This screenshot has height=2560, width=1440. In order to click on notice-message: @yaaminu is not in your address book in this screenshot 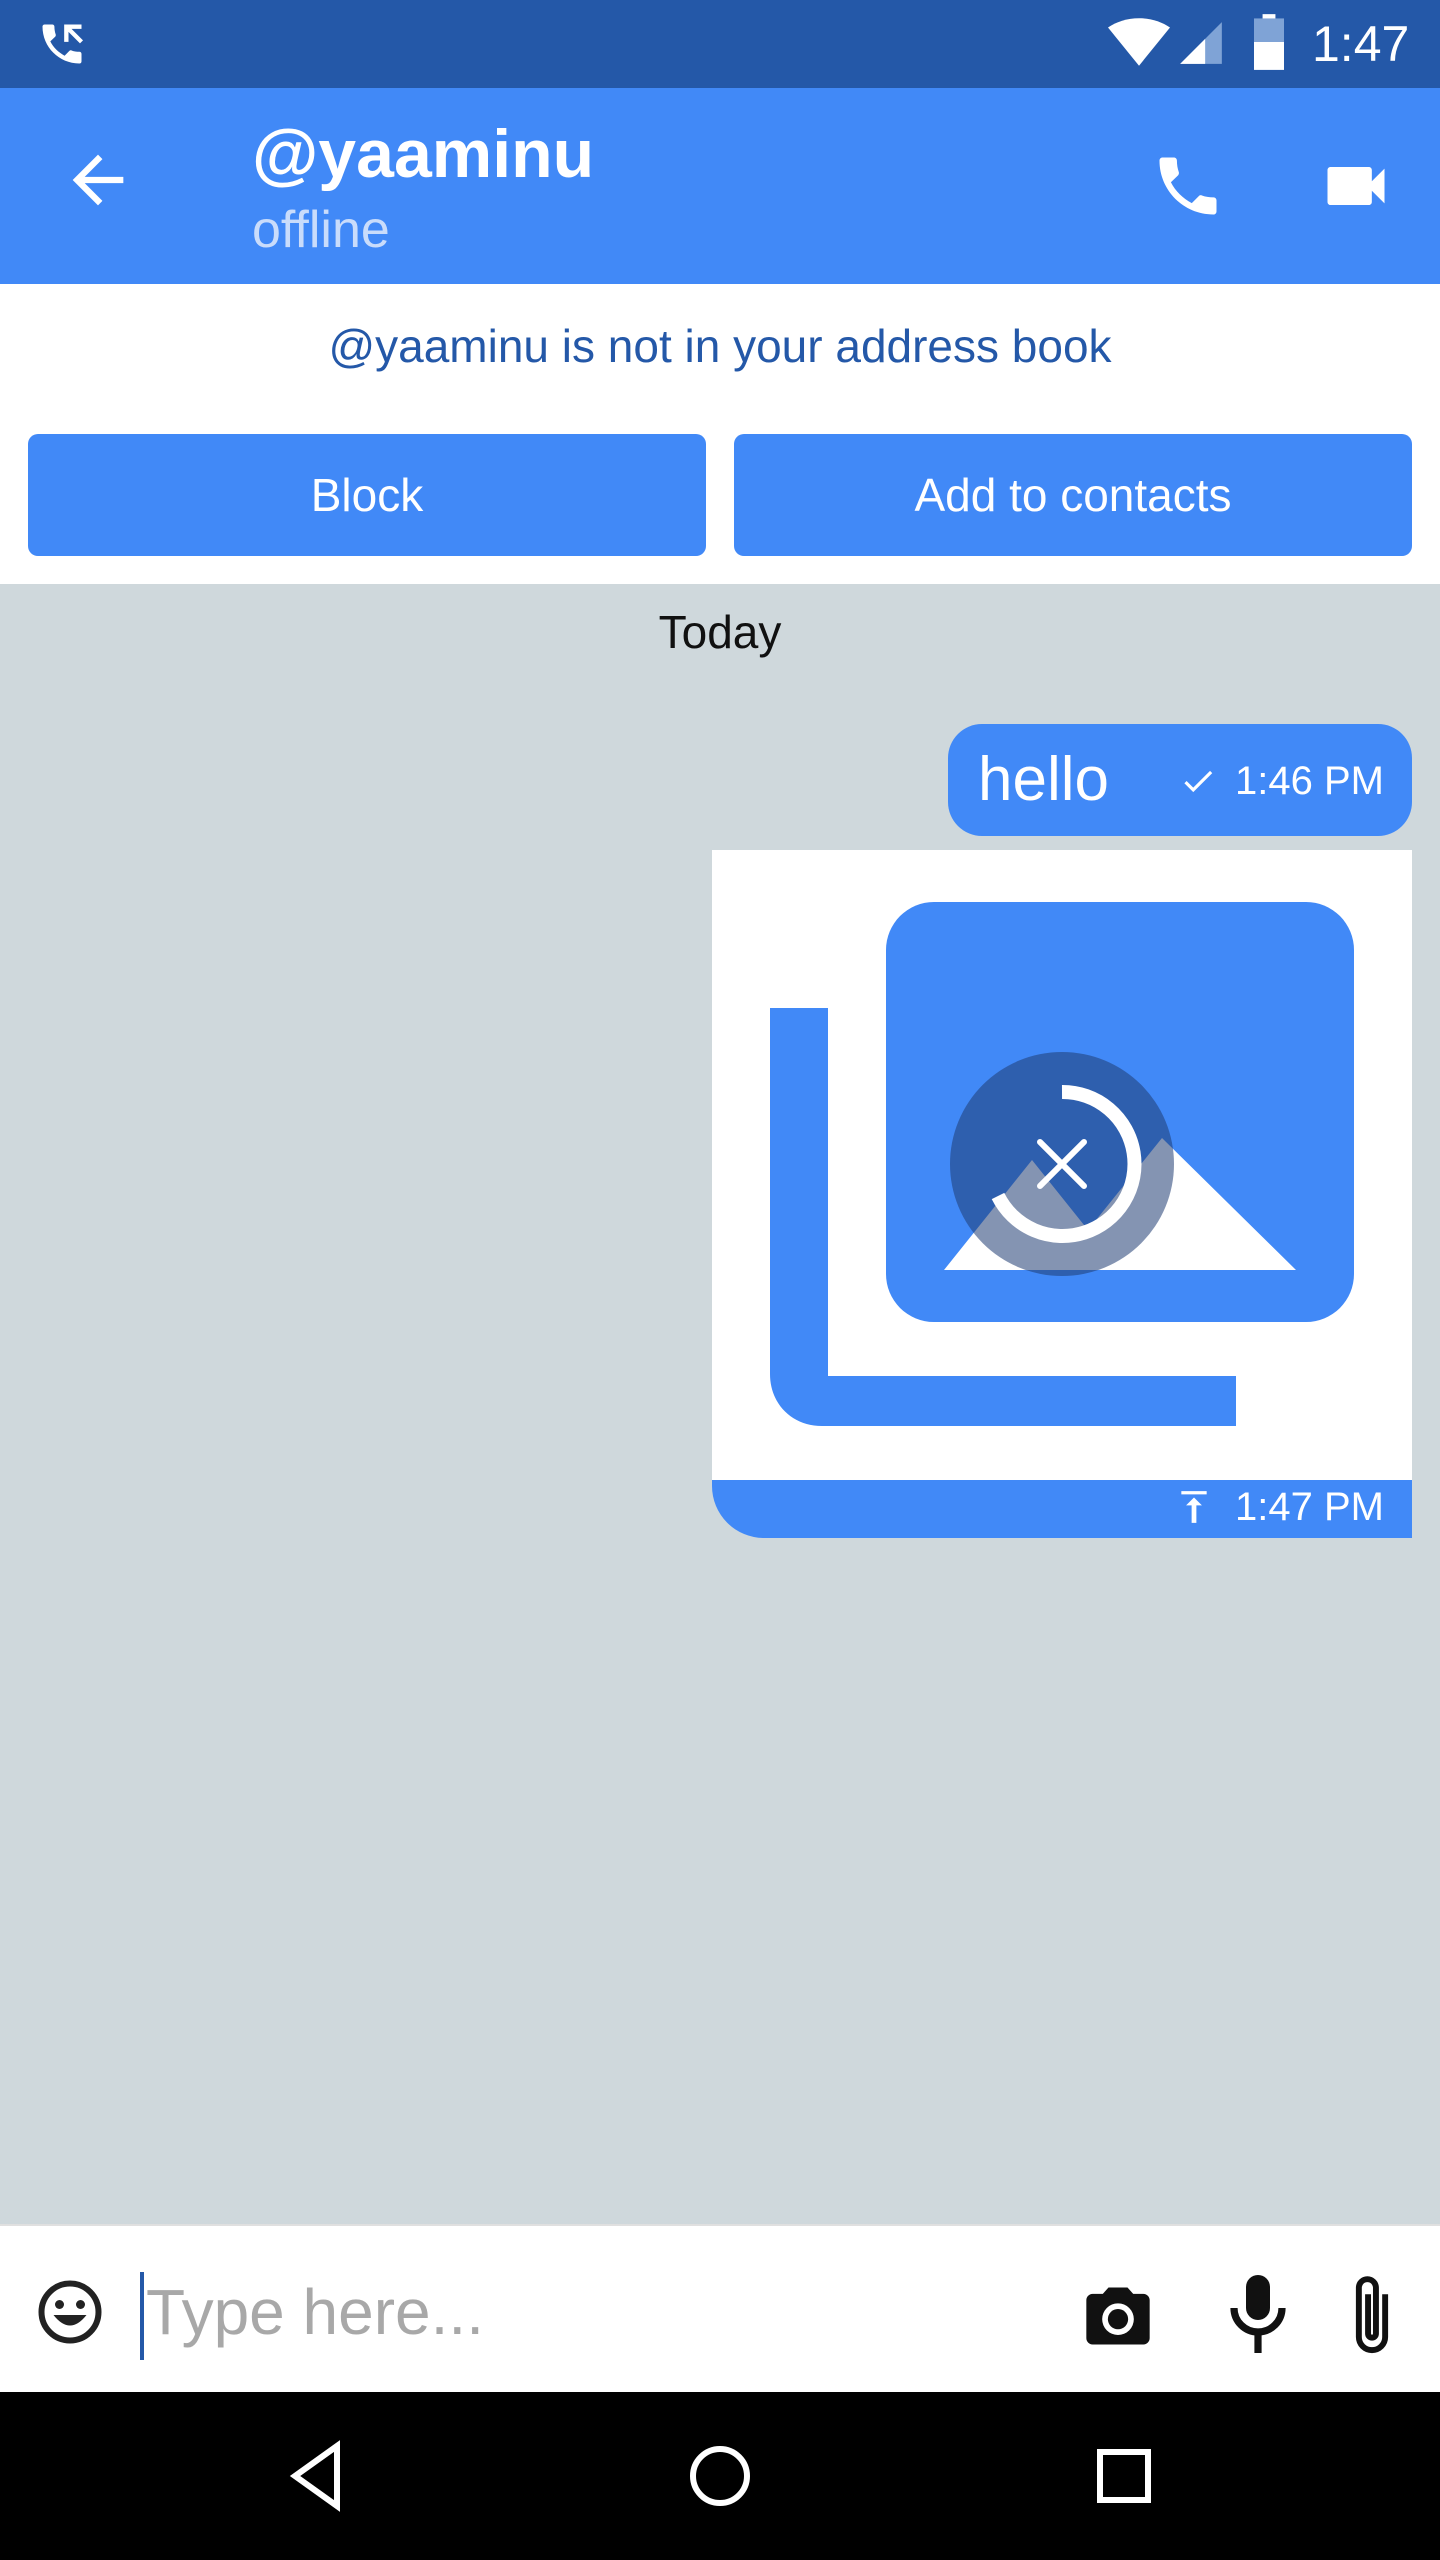, I will do `click(720, 346)`.